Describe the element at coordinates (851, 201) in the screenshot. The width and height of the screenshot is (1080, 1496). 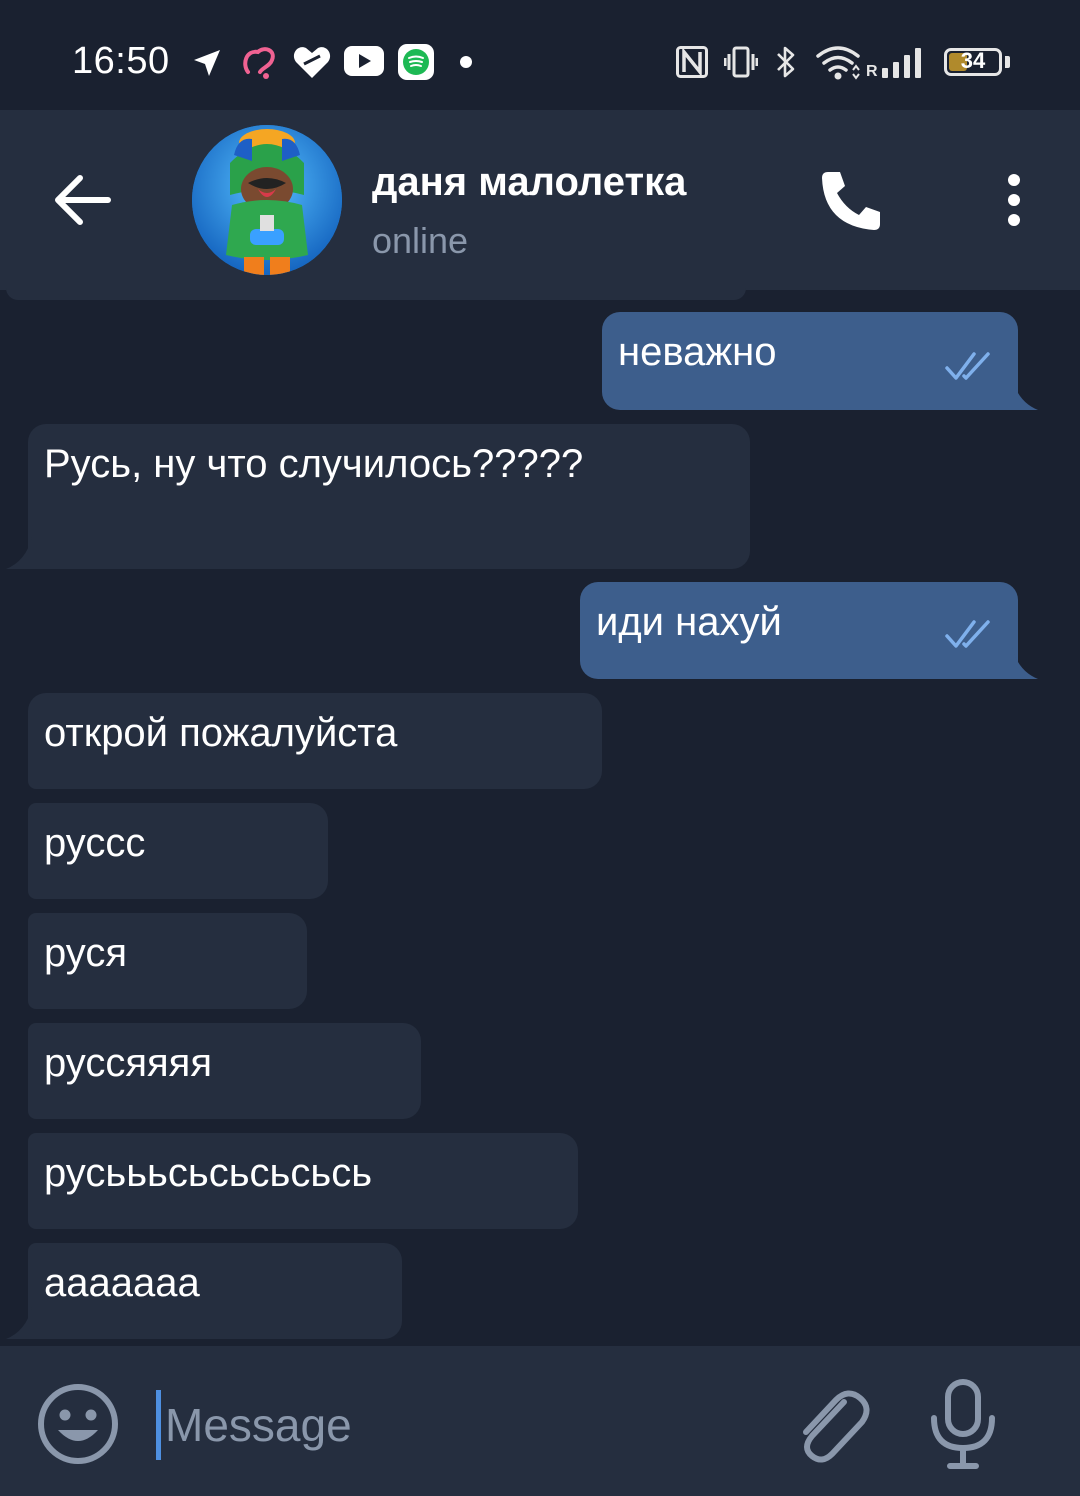
I see `phone-icon` at that location.